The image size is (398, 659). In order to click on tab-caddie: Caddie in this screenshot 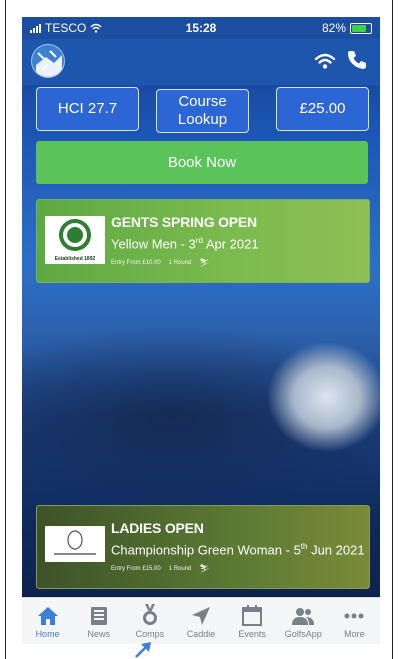, I will do `click(200, 621)`.